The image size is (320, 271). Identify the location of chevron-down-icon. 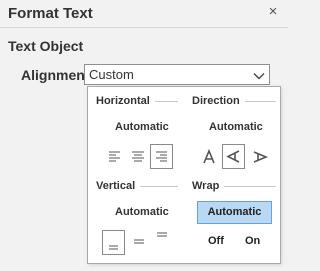
(259, 78).